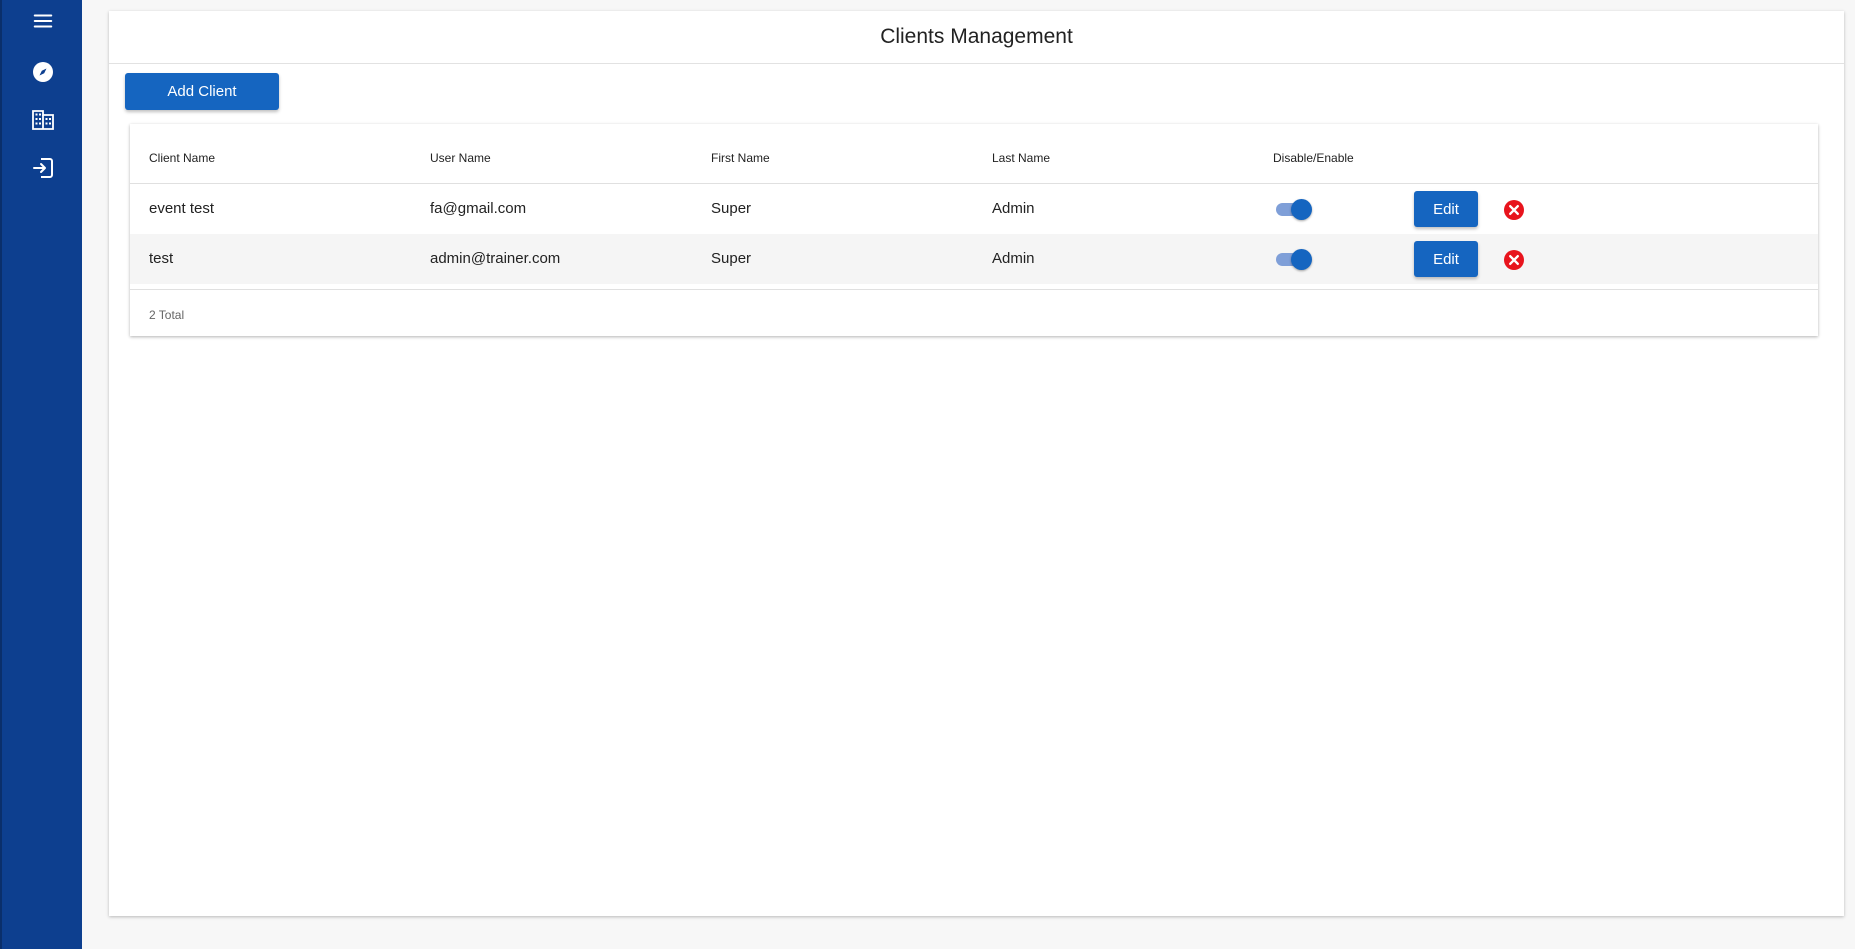 The image size is (1855, 949). I want to click on table-row: event test fa@gmail.com Super Admin Edit, so click(974, 209).